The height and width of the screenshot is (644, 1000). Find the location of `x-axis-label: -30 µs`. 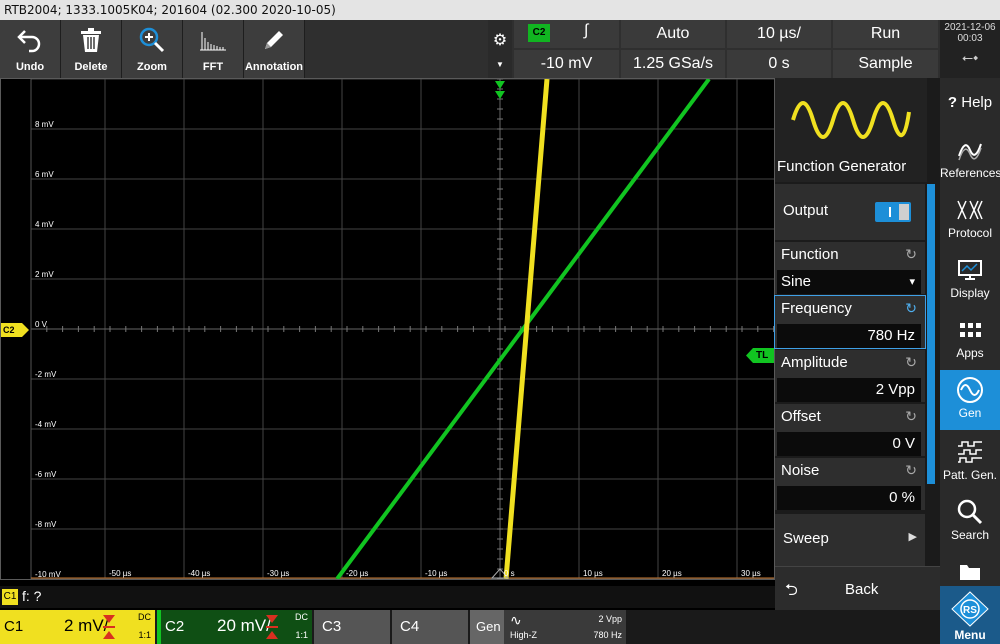

x-axis-label: -30 µs is located at coordinates (278, 573).